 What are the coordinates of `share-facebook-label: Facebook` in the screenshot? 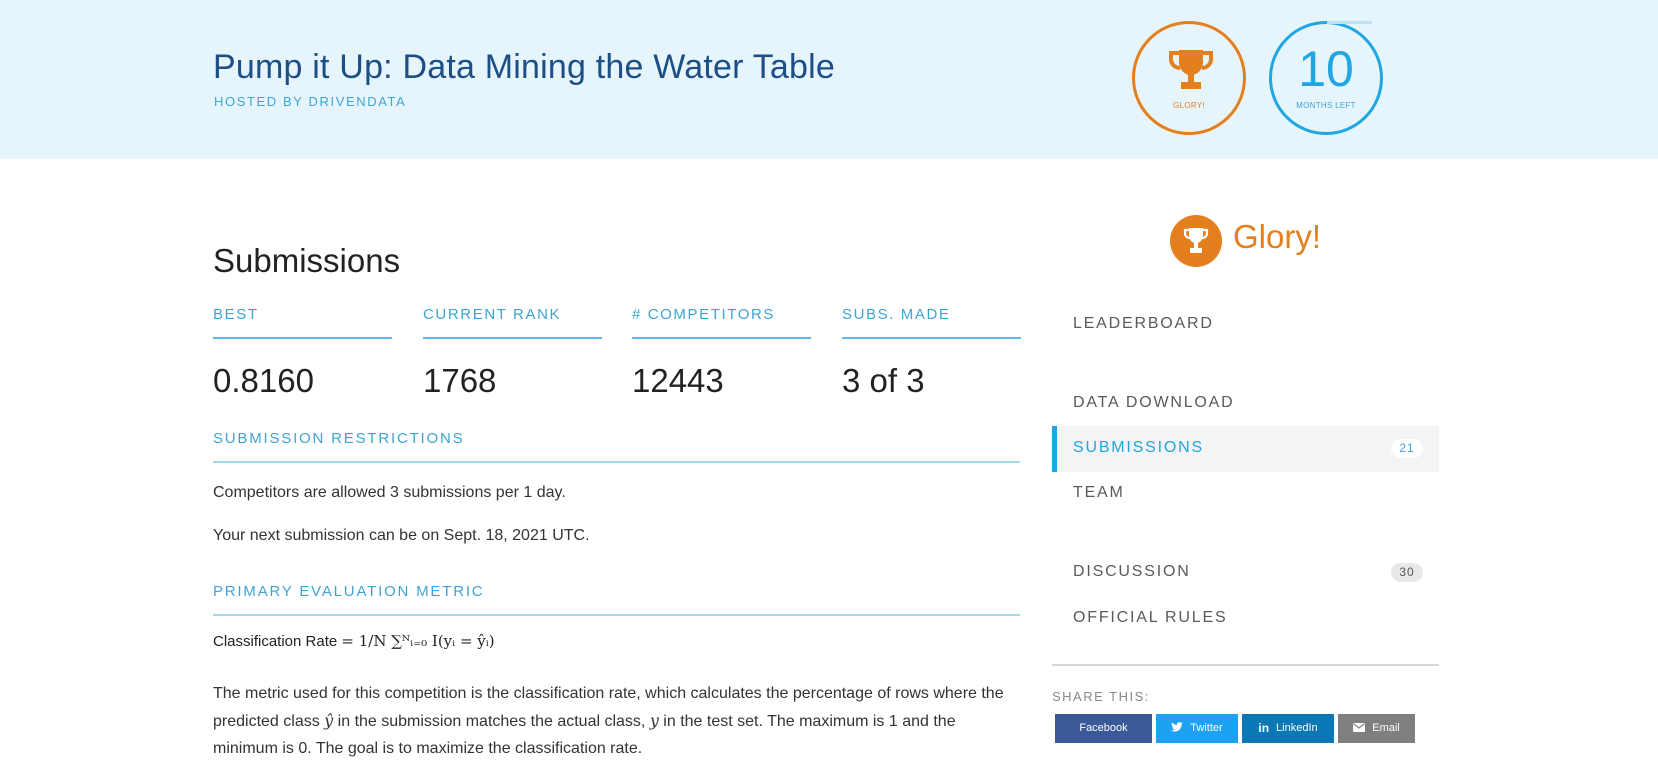 It's located at (1103, 728).